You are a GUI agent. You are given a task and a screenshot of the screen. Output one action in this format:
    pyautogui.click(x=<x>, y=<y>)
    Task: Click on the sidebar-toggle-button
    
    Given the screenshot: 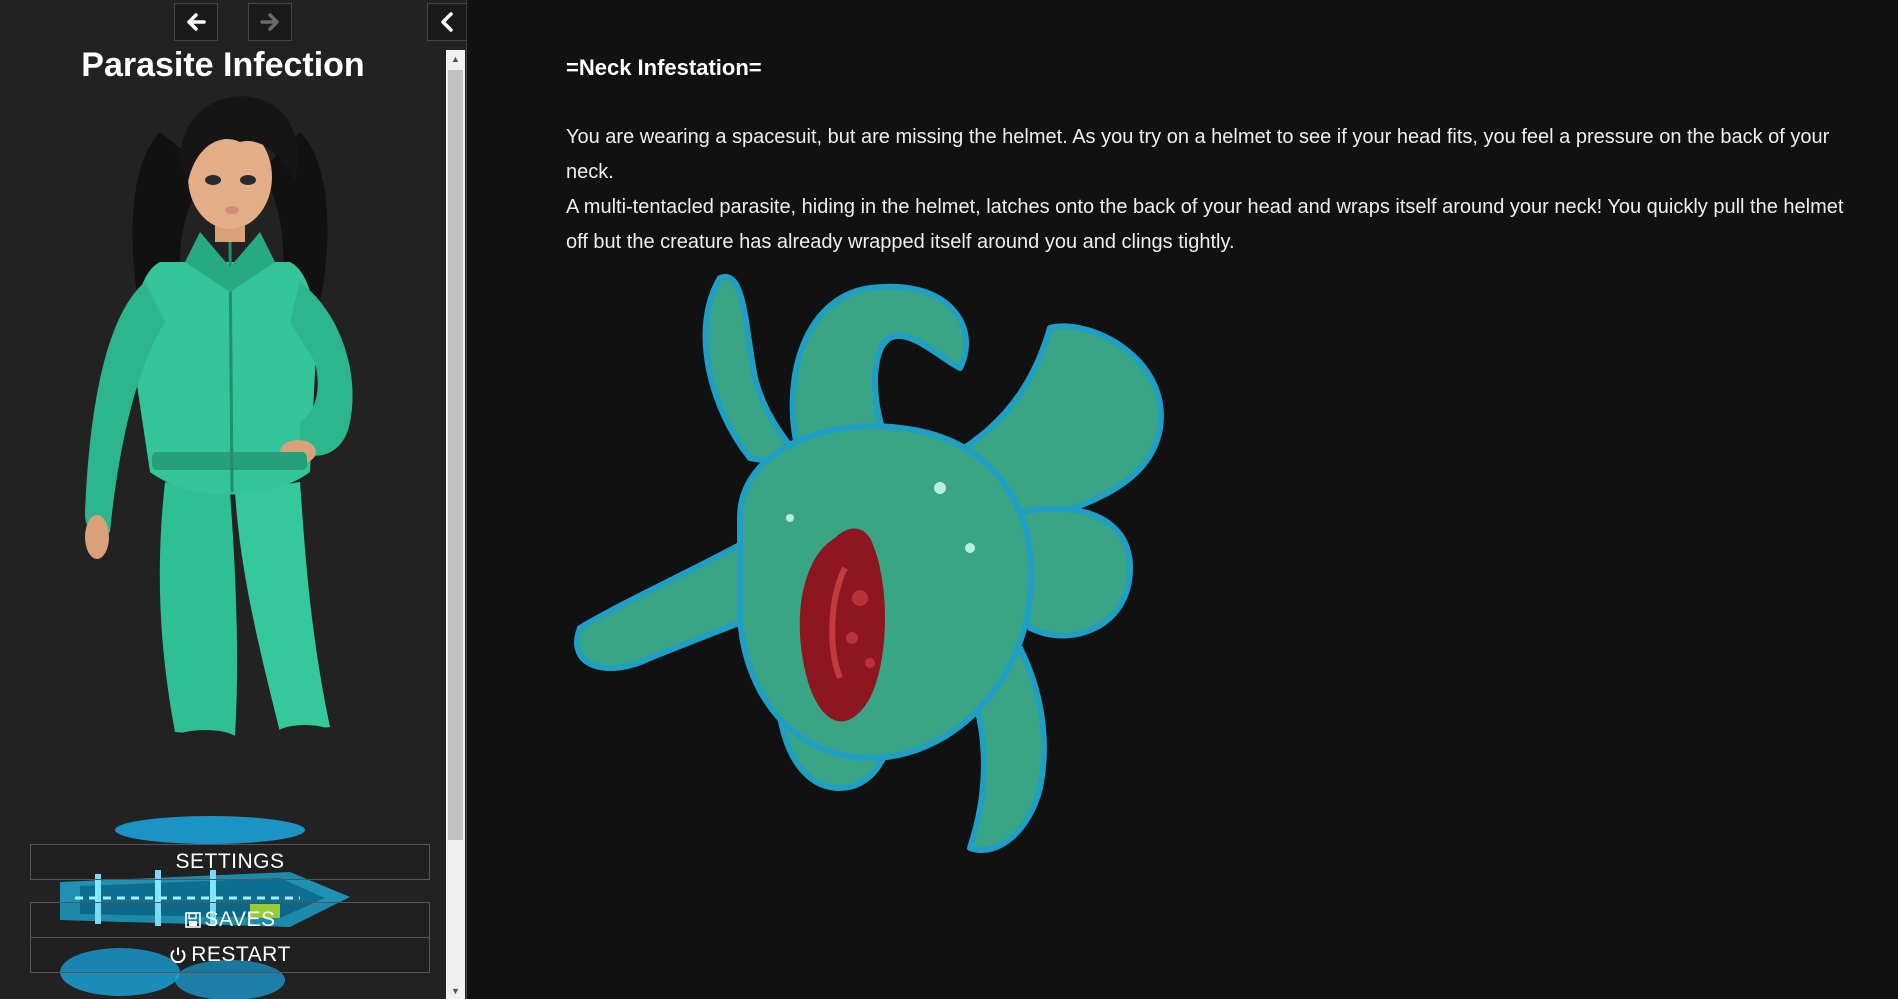 What is the action you would take?
    pyautogui.click(x=446, y=22)
    